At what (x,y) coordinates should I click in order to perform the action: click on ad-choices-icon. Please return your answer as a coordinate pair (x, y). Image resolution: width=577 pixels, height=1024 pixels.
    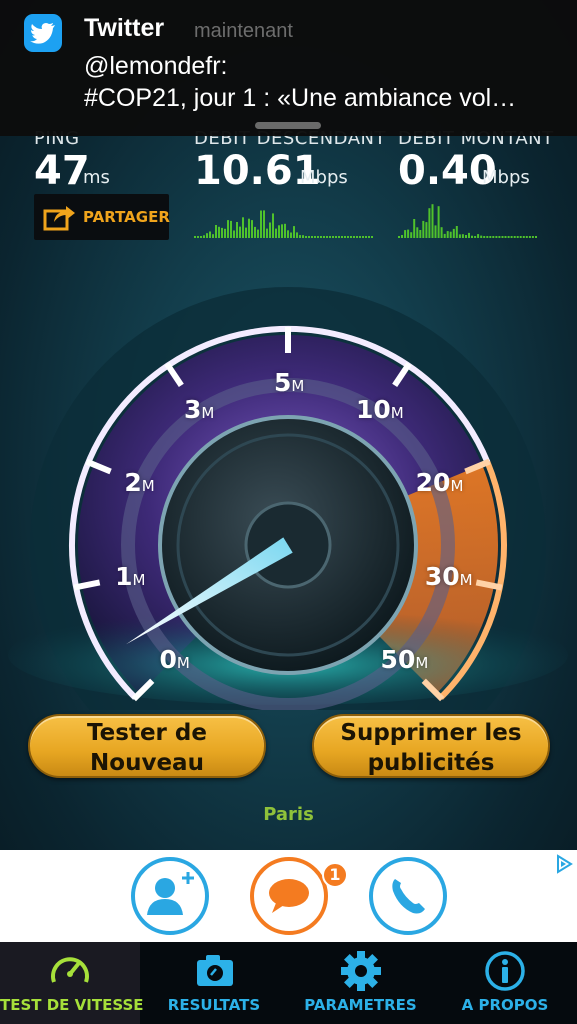
    Looking at the image, I should click on (564, 864).